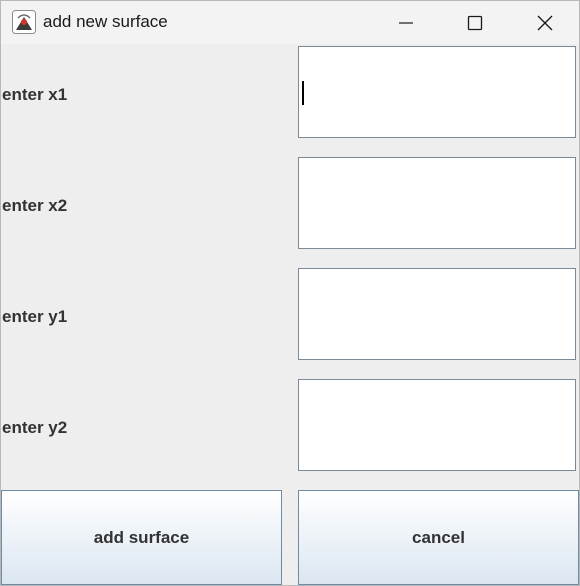 This screenshot has height=586, width=580. Describe the element at coordinates (35, 427) in the screenshot. I see `y2-label: enter y2` at that location.